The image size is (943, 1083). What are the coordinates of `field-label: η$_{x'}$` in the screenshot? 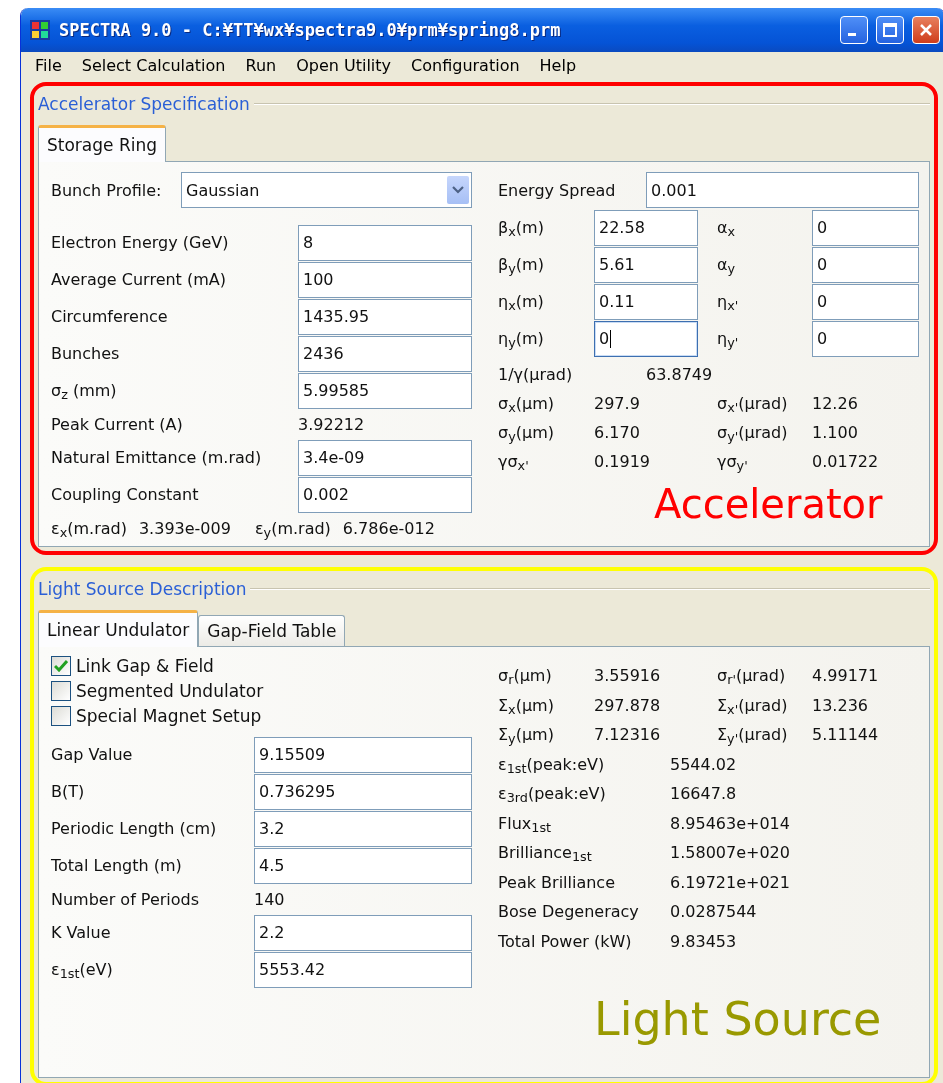 It's located at (728, 301).